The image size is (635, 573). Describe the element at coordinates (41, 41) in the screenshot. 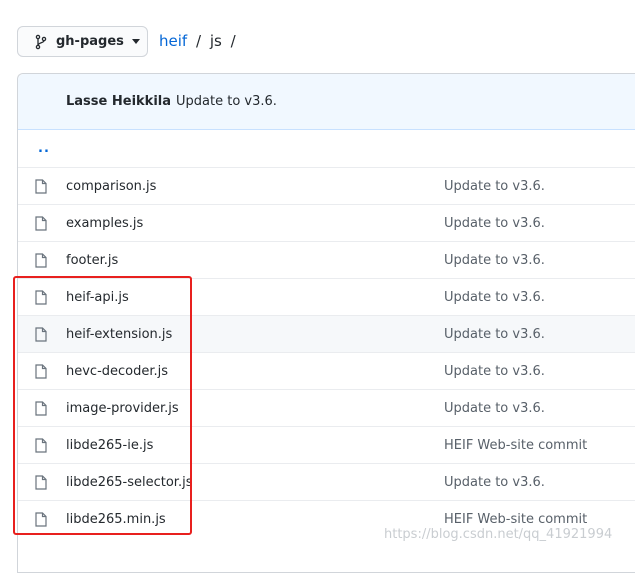

I see `git-branch-icon` at that location.